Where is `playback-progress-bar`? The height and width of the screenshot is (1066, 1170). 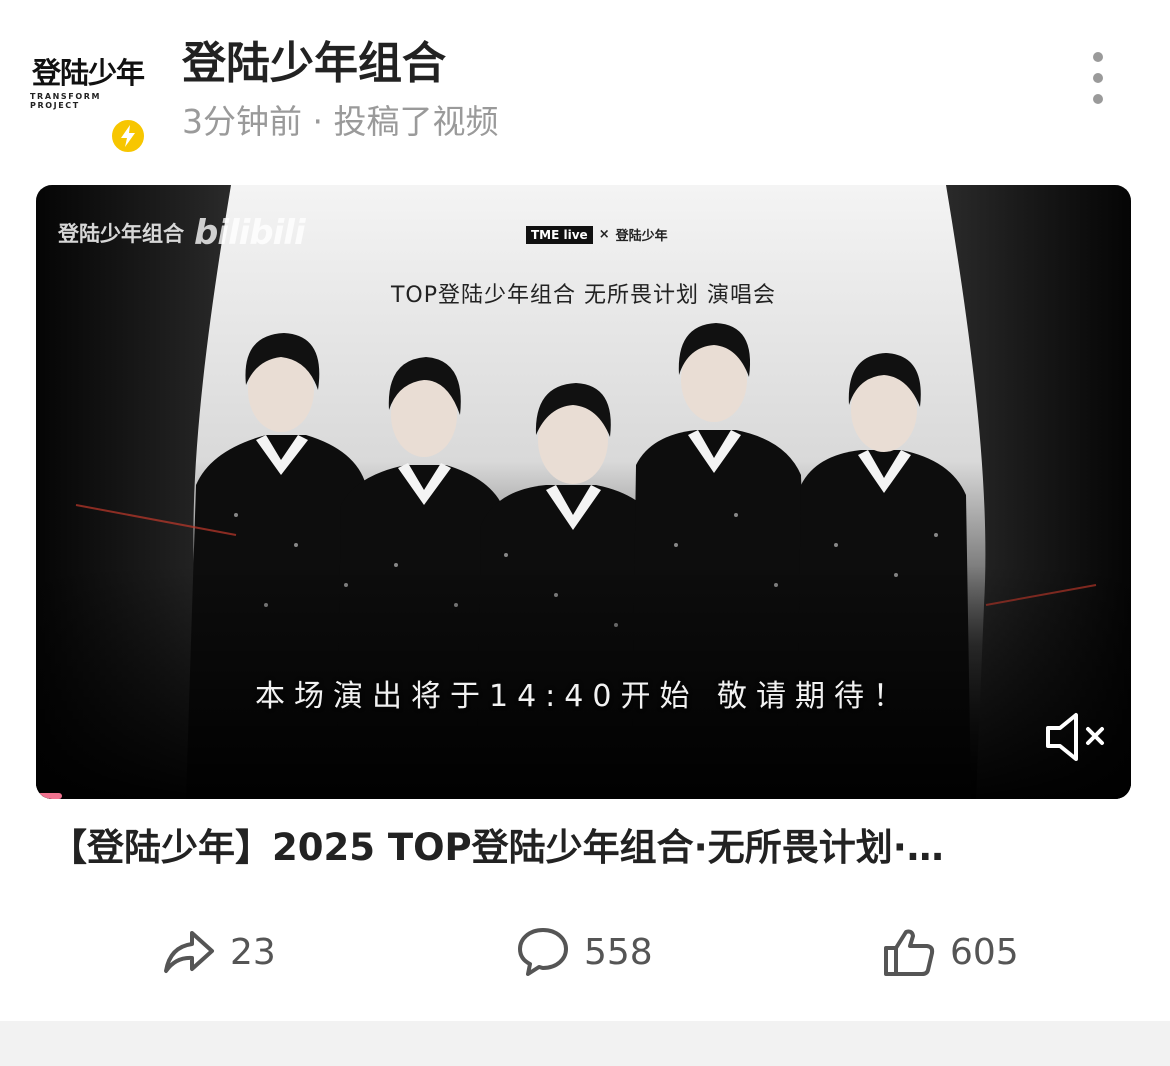 playback-progress-bar is located at coordinates (49, 796).